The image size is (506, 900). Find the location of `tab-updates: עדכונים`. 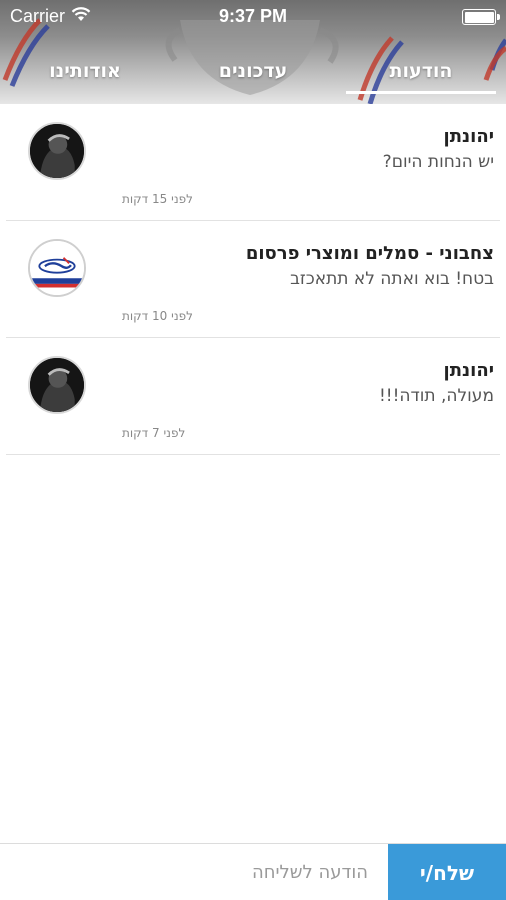

tab-updates: עדכונים is located at coordinates (253, 78).